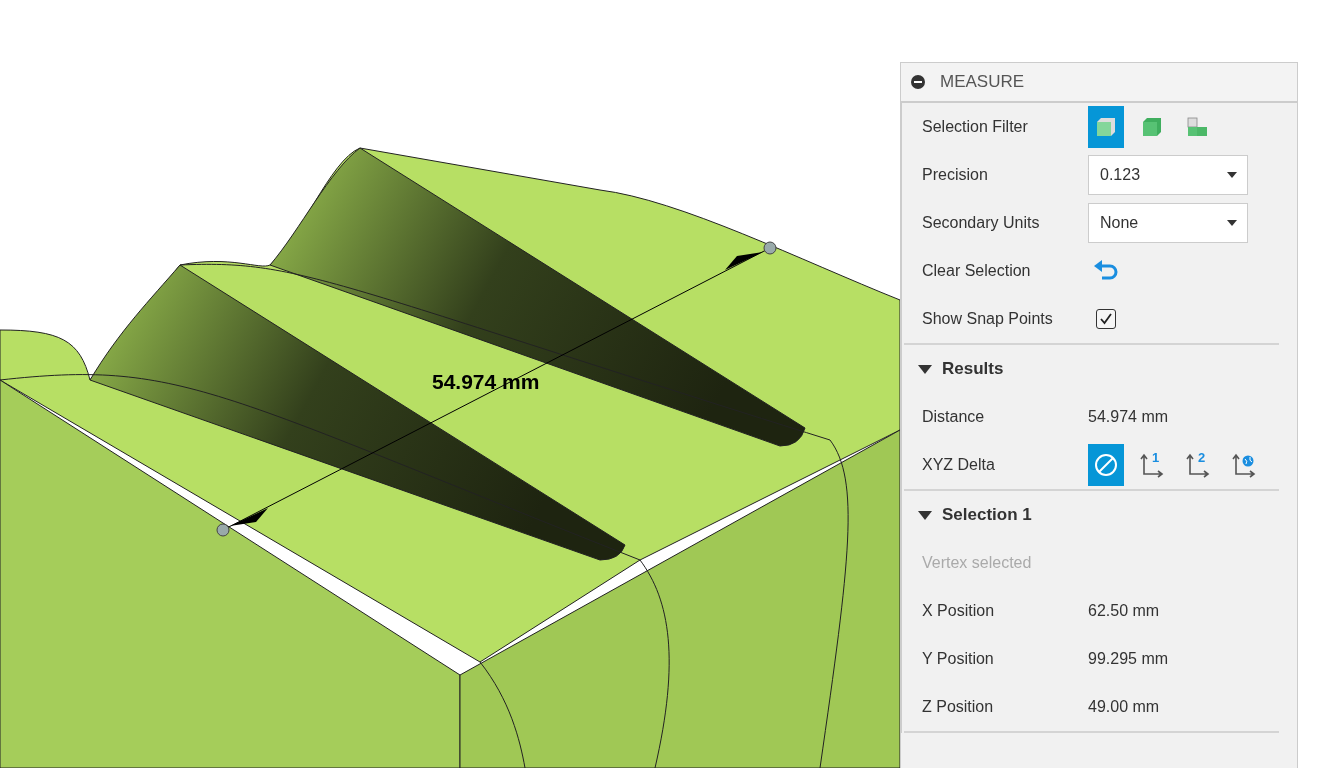 The image size is (1324, 768). Describe the element at coordinates (1202, 457) in the screenshot. I see `axis-number: 2` at that location.